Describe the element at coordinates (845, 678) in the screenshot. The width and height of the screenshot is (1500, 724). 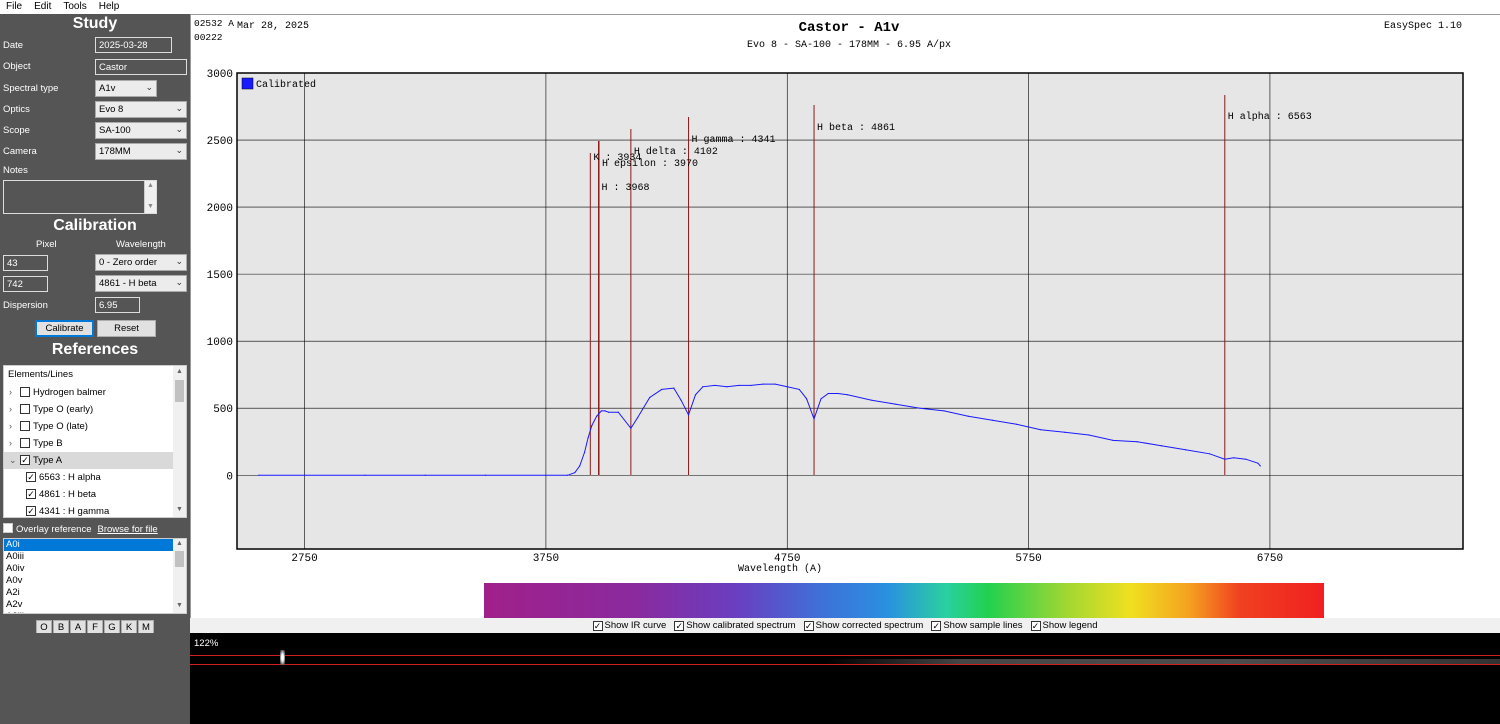
I see `raw-image-viewer: 122%` at that location.